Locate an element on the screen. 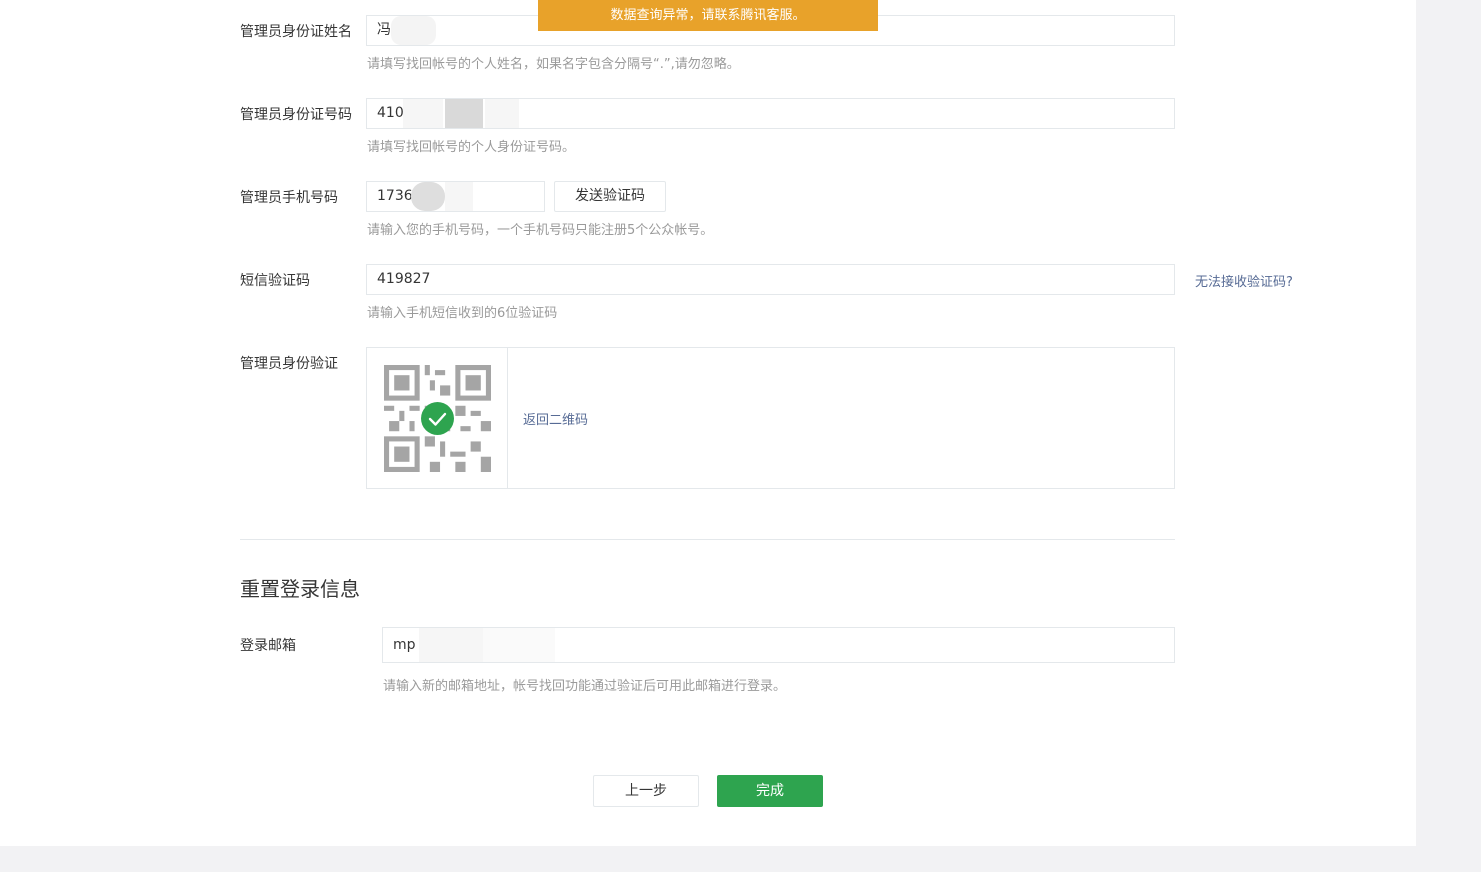  admin-id-input: 410 is located at coordinates (770, 113).